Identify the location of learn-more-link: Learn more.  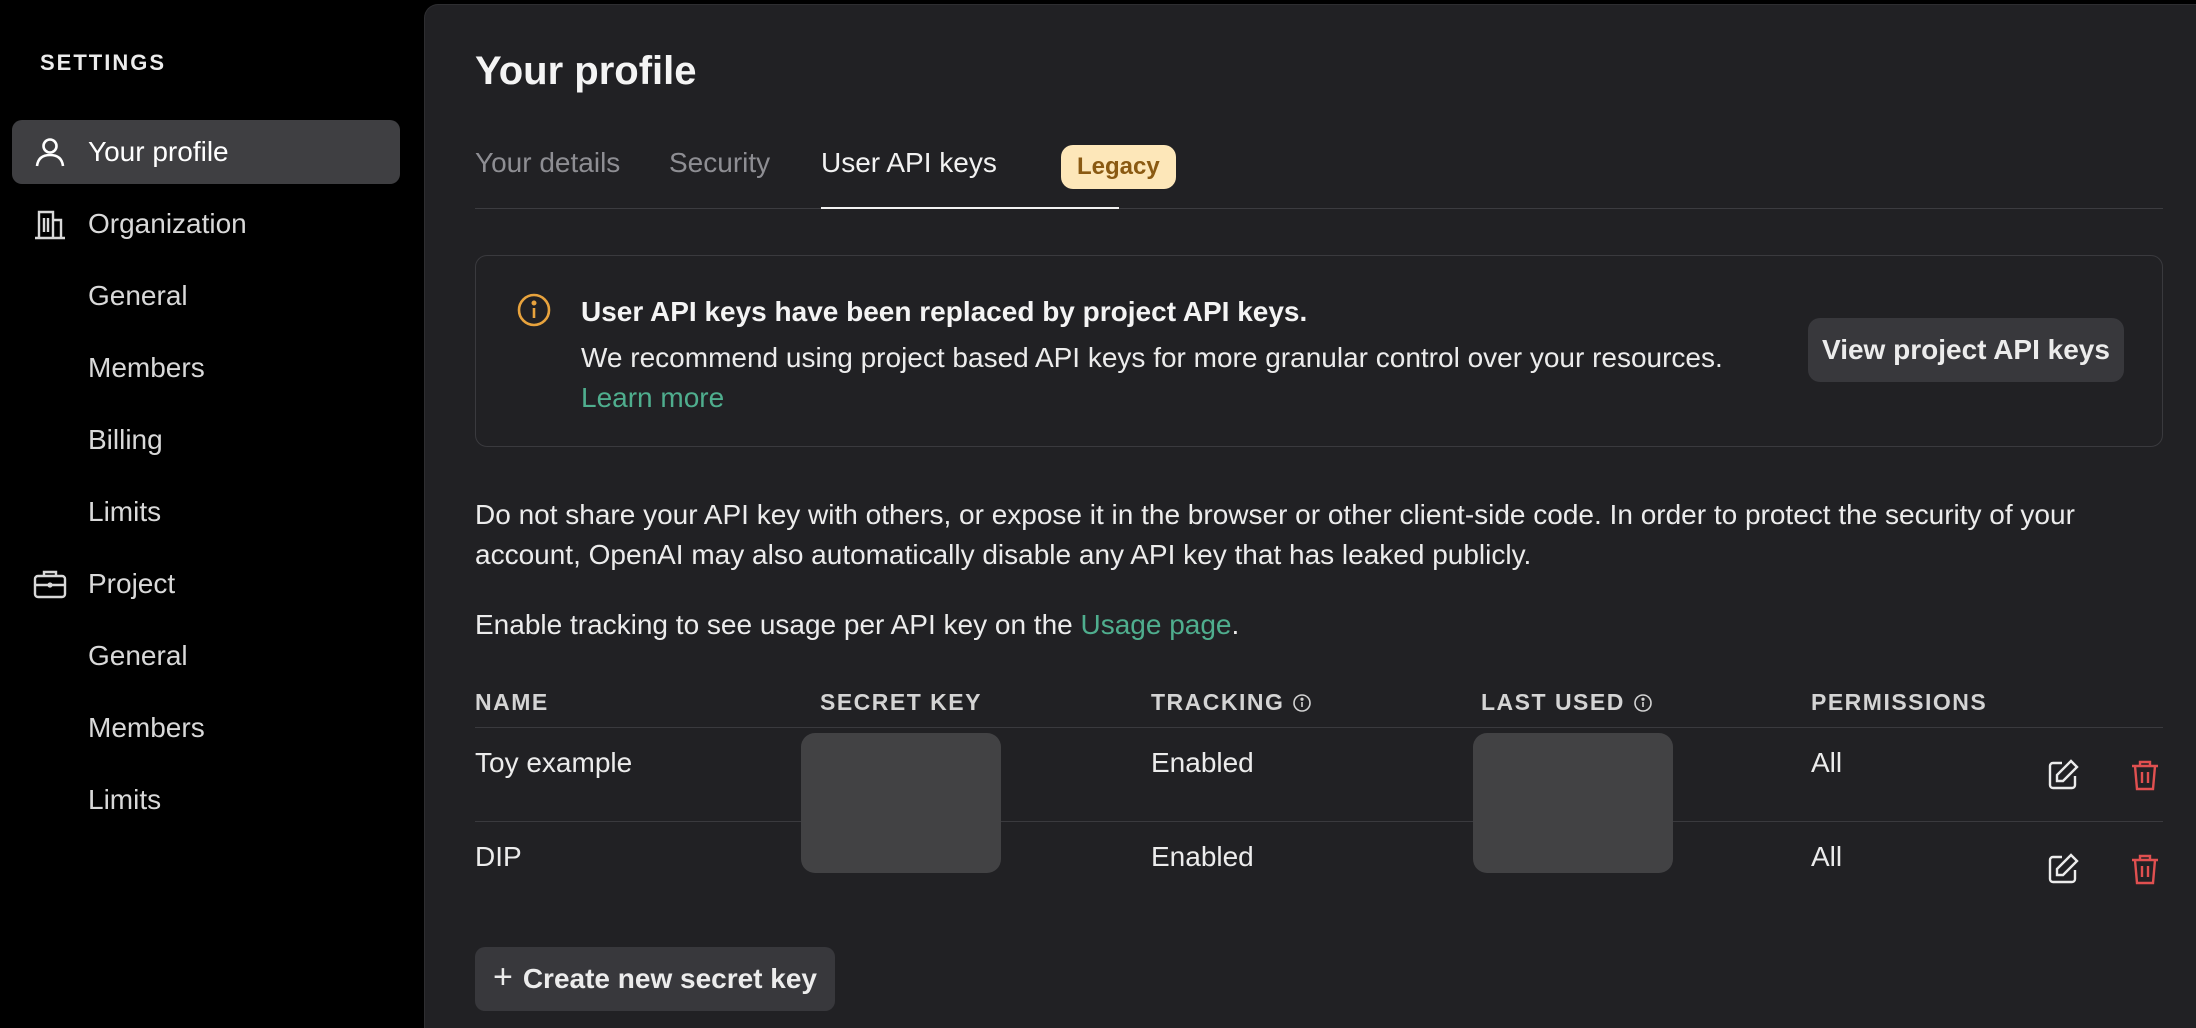
(652, 398).